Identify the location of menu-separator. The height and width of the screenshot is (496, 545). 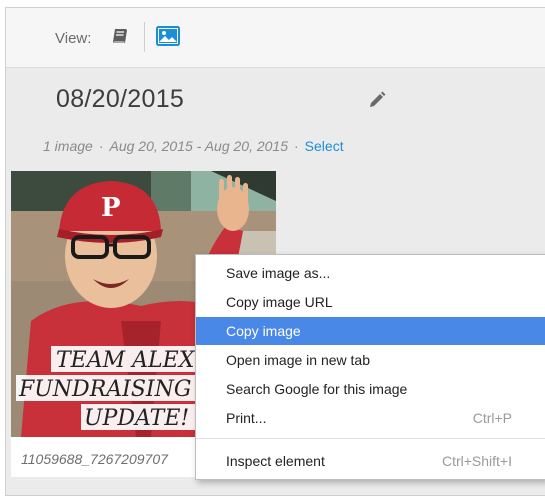
(370, 438).